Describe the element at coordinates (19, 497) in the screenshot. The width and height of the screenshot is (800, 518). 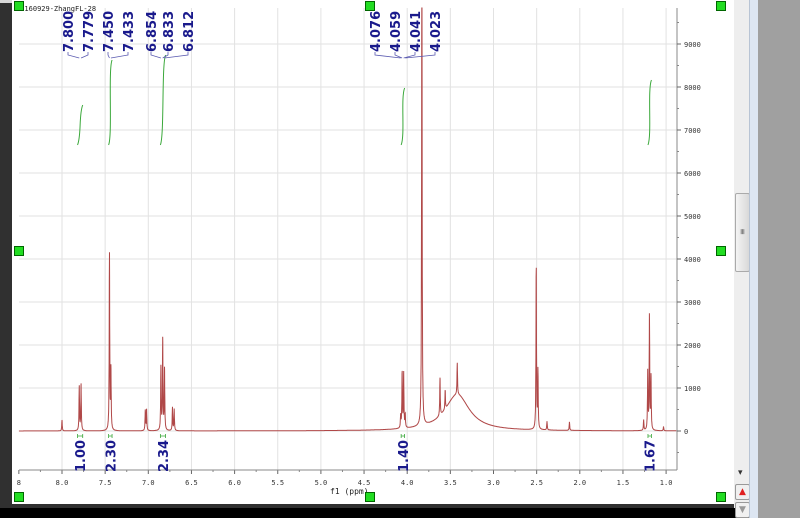
I see `resize-handle-bottom-left` at that location.